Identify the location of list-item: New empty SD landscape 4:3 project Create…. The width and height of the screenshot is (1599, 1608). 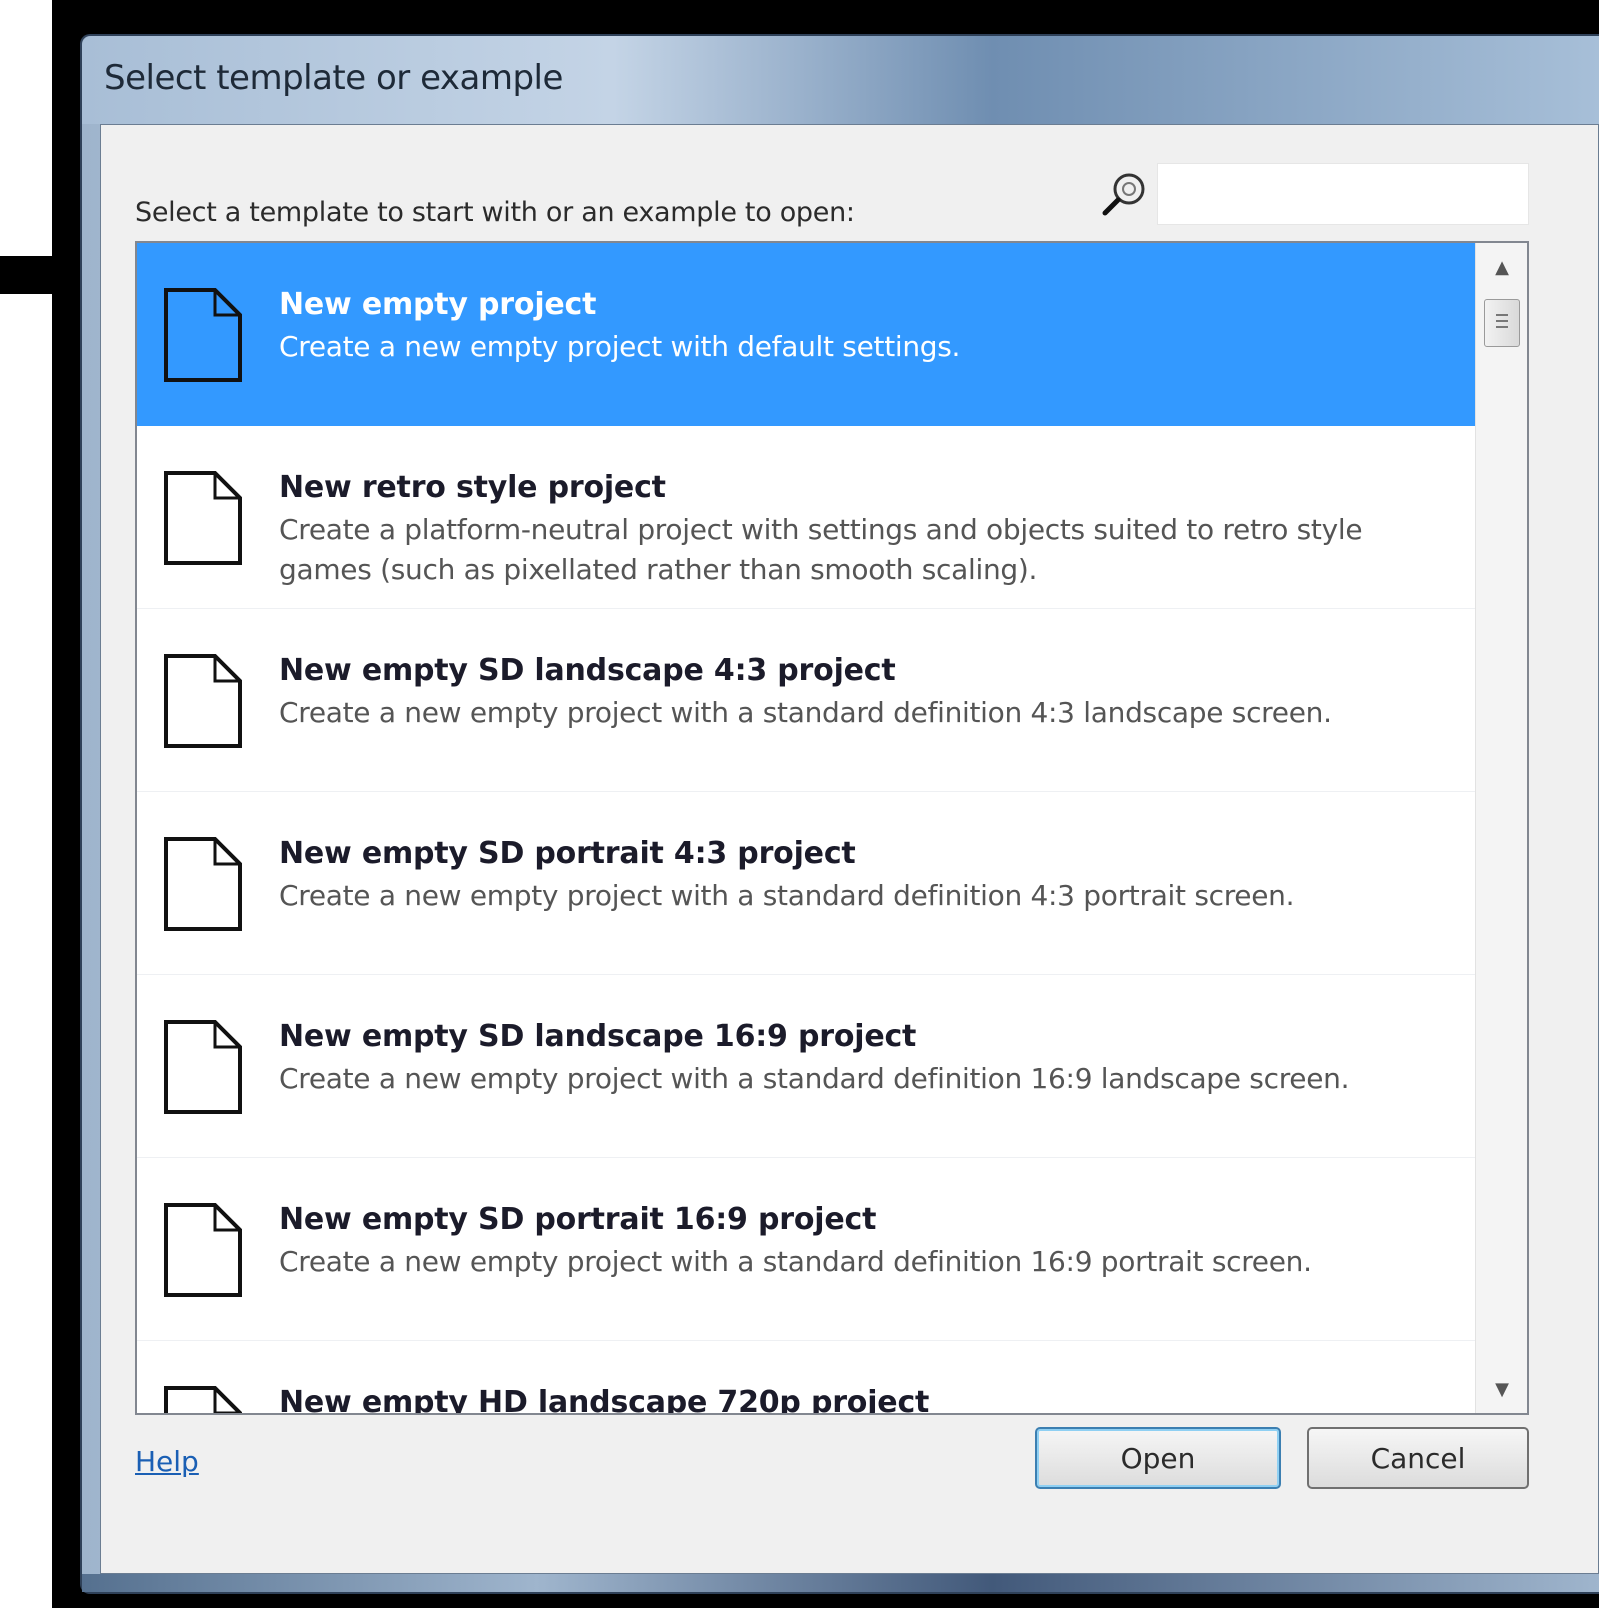
(806, 700).